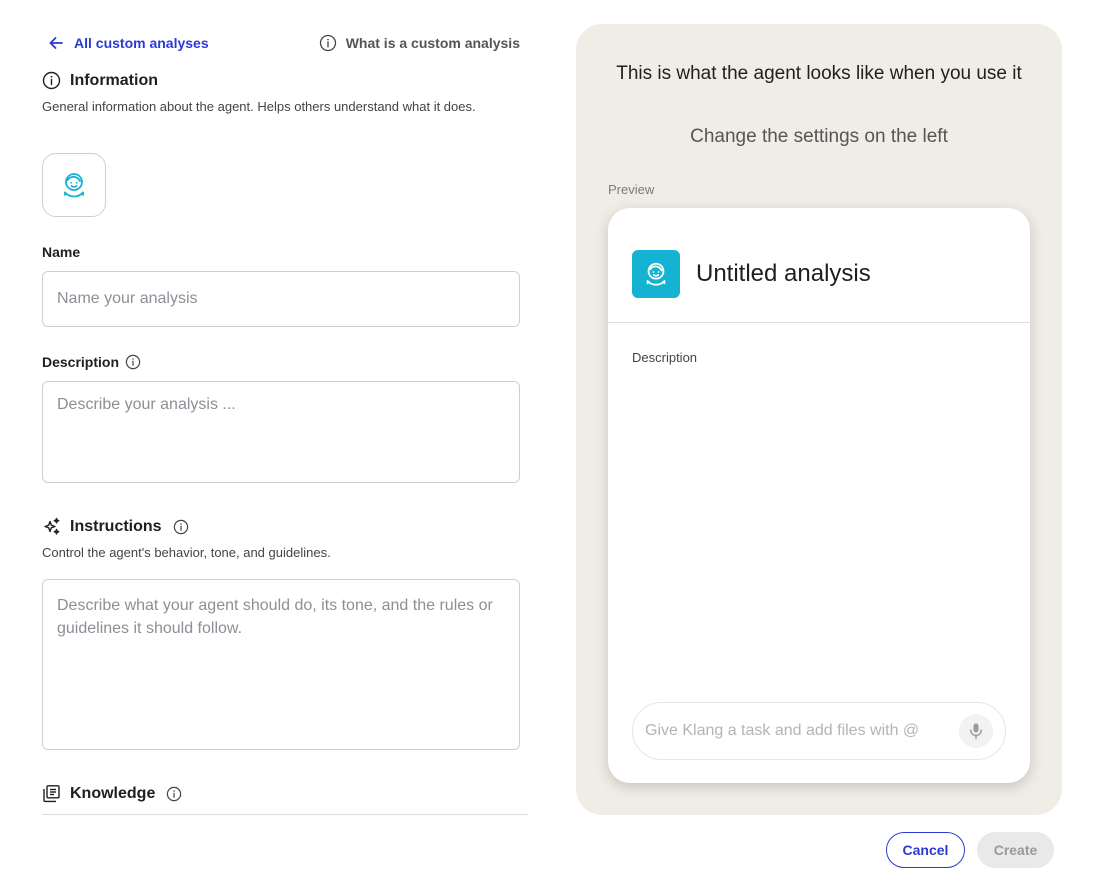  I want to click on description-label-text: Description, so click(81, 362).